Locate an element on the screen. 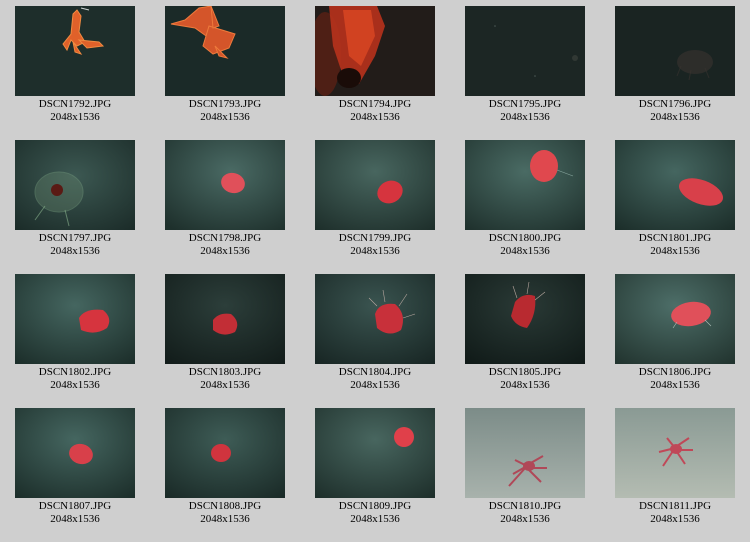 This screenshot has height=542, width=750. thumbnail-item: DSCN1808.JPG 2048x1536 is located at coordinates (225, 467).